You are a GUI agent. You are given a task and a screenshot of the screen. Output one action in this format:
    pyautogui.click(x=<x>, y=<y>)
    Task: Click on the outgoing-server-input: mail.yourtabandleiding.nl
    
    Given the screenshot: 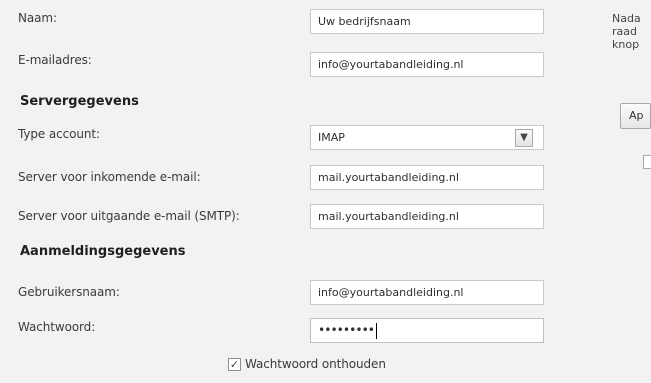 What is the action you would take?
    pyautogui.click(x=427, y=216)
    